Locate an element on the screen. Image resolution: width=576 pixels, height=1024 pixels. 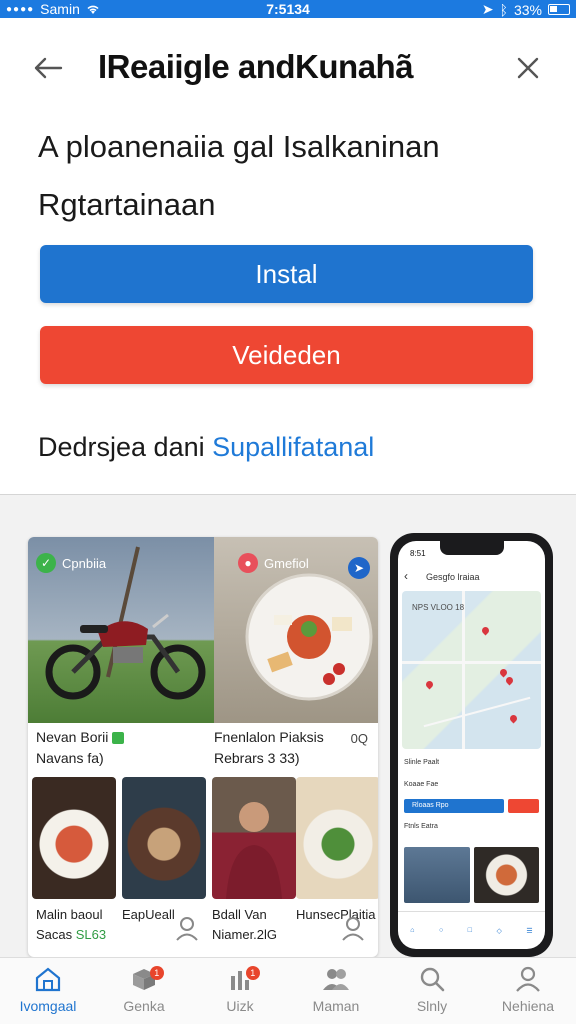
map-view: NPS VLOO 18 is located at coordinates (471, 670).